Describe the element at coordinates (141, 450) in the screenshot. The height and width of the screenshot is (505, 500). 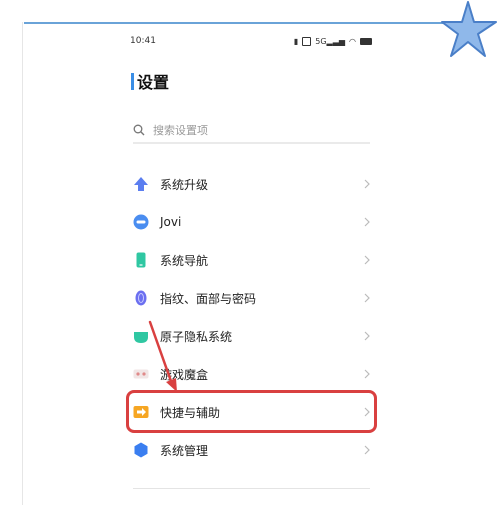
I see `system-hexagon-icon` at that location.